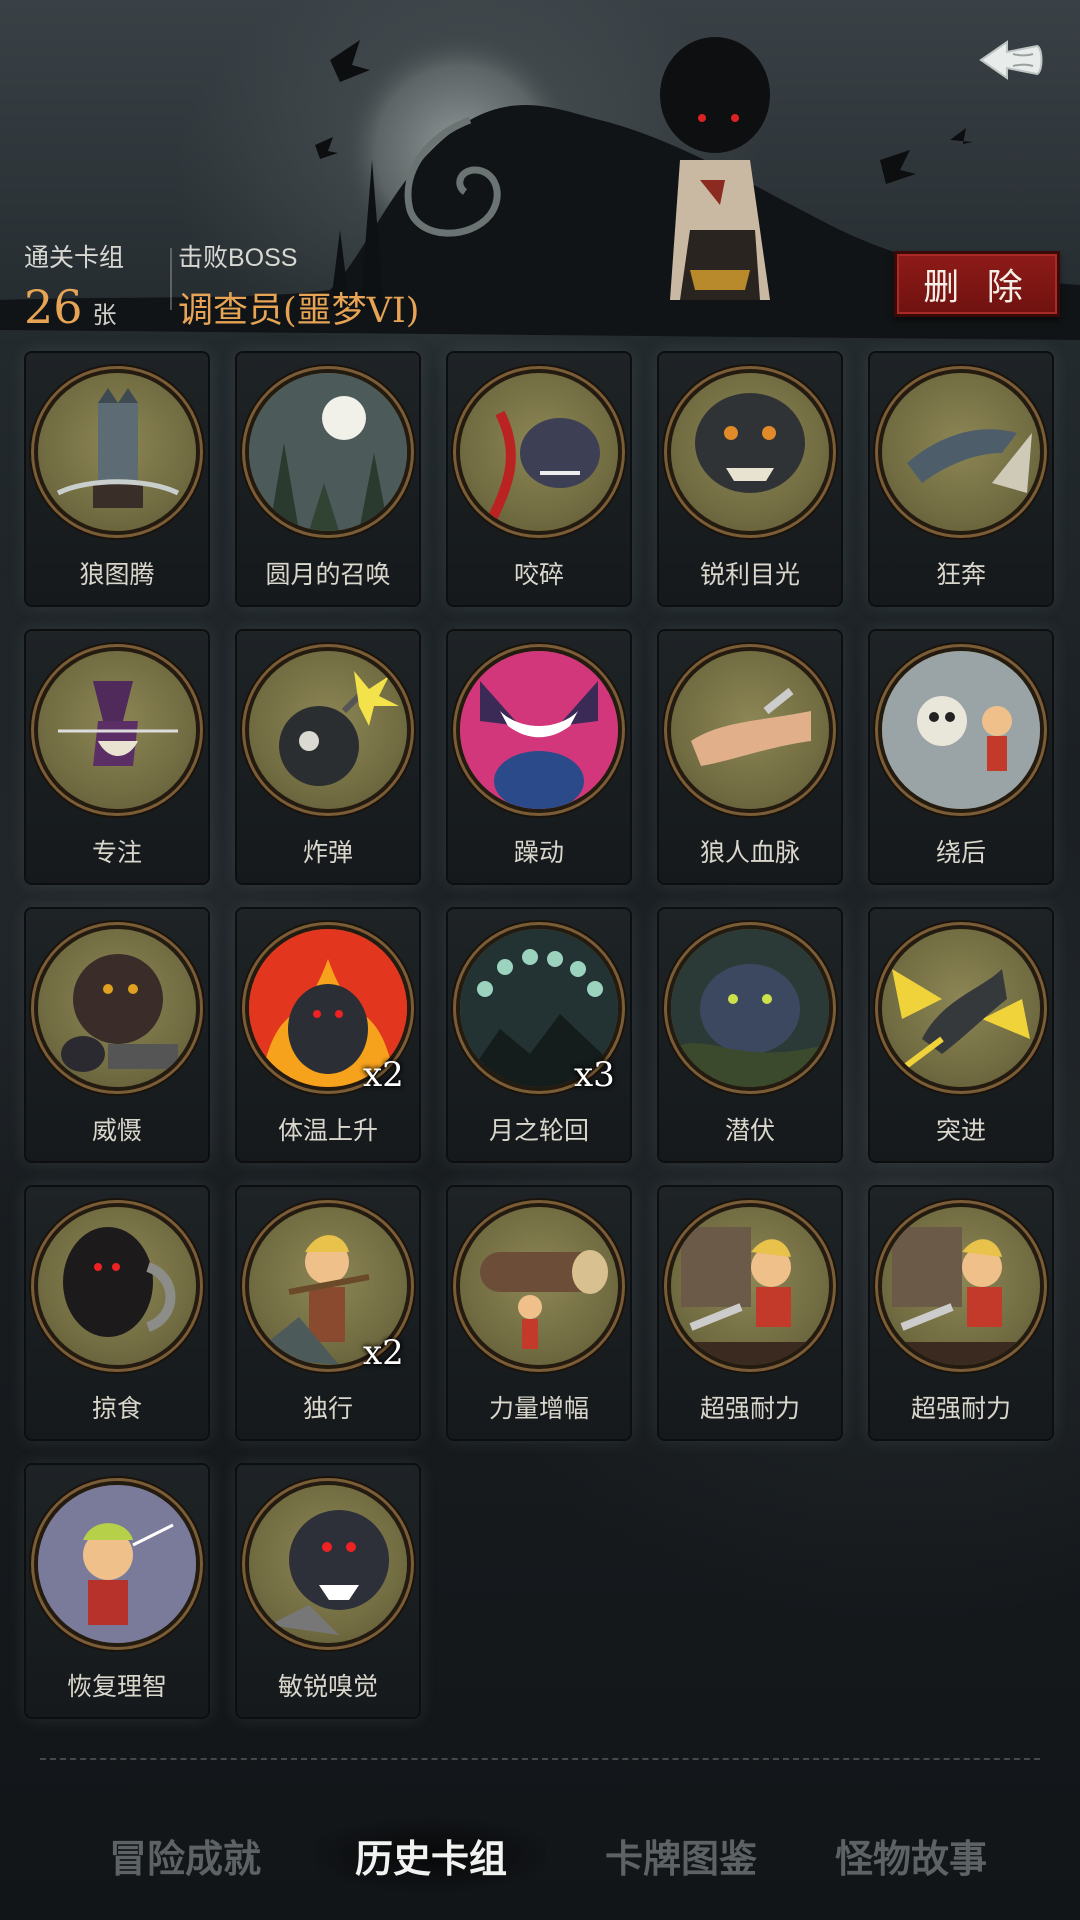 The width and height of the screenshot is (1080, 1920). What do you see at coordinates (53, 307) in the screenshot?
I see `deck-count: 26` at bounding box center [53, 307].